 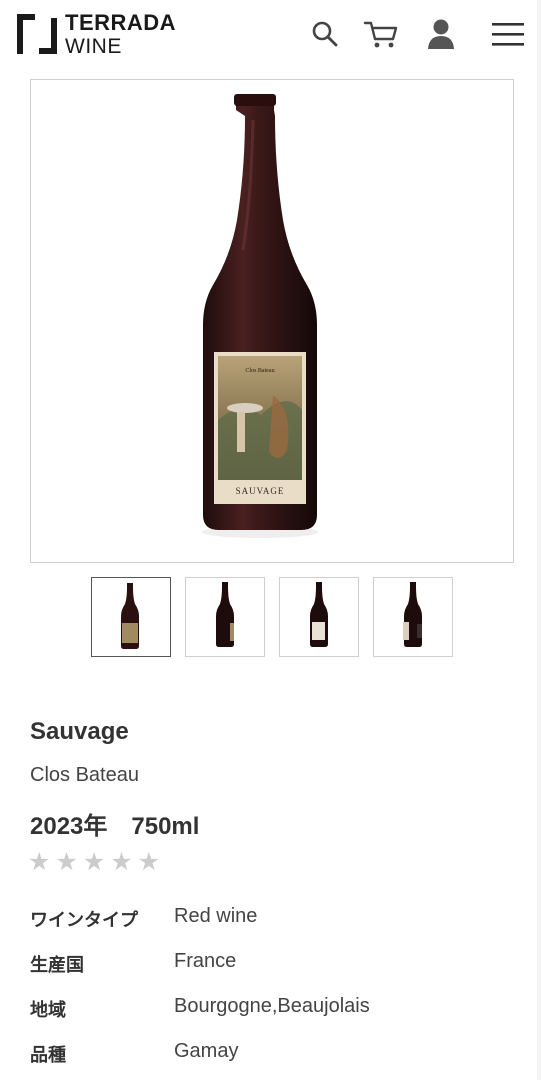 I want to click on thumbnail-bottle-angle-image, so click(x=412, y=614).